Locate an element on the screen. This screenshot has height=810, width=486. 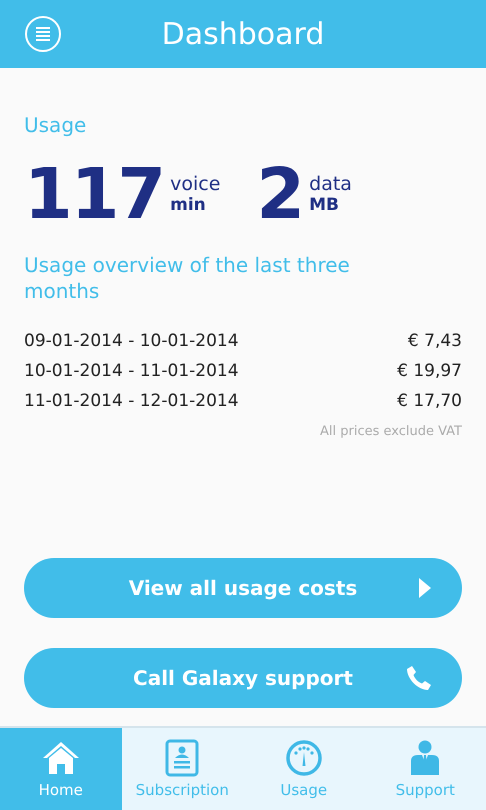
tab: Subscription is located at coordinates (182, 769).